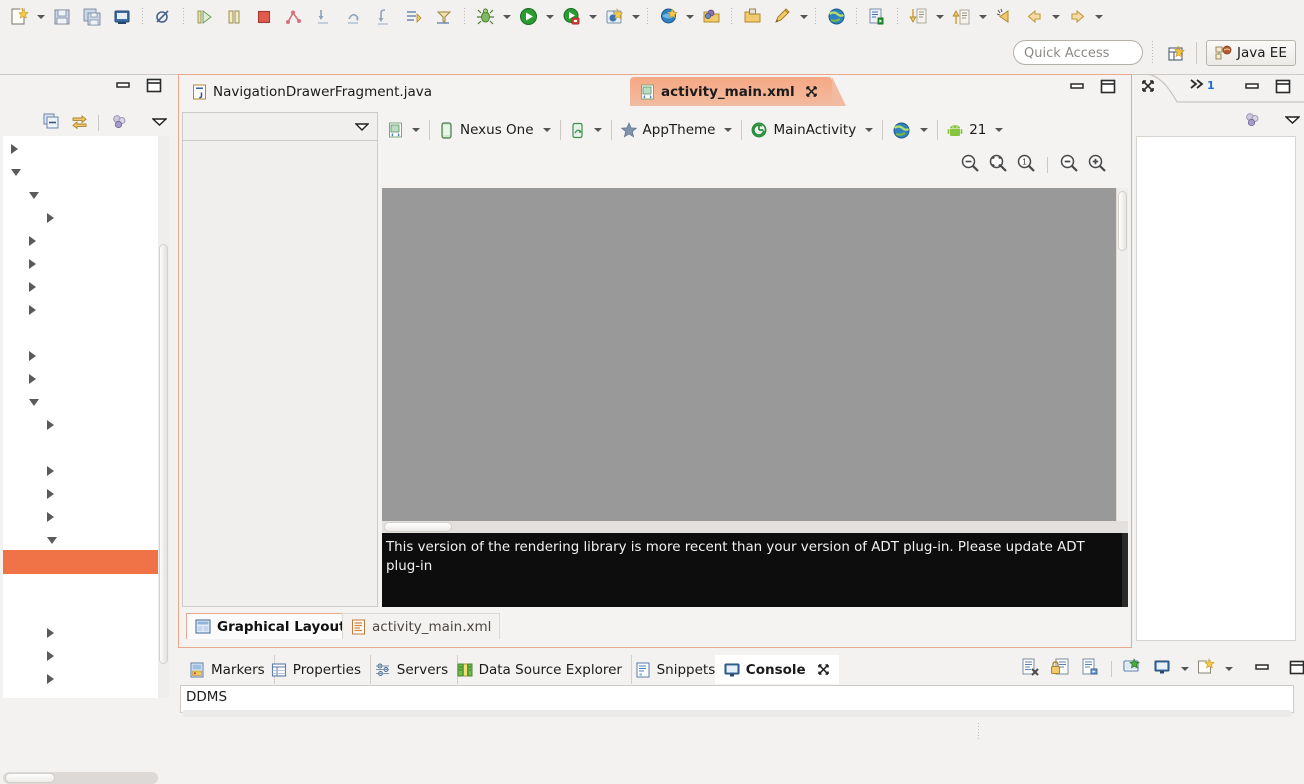  What do you see at coordinates (40, 17) in the screenshot?
I see `new-wizard-dropdown-arrow` at bounding box center [40, 17].